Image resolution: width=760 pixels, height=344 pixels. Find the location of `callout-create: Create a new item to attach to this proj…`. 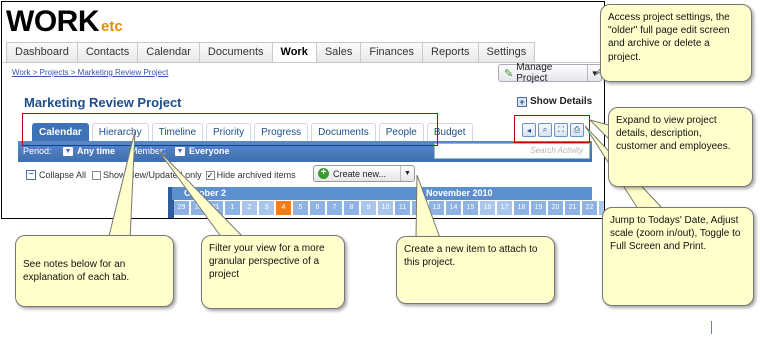

callout-create: Create a new item to attach to this proj… is located at coordinates (475, 270).